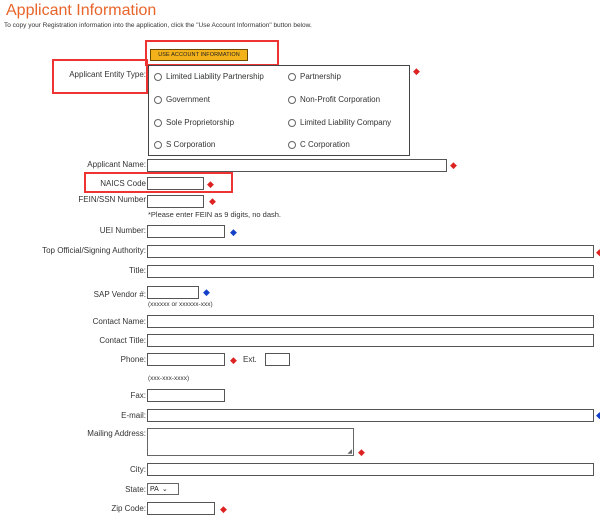  Describe the element at coordinates (370, 415) in the screenshot. I see `email-input` at that location.